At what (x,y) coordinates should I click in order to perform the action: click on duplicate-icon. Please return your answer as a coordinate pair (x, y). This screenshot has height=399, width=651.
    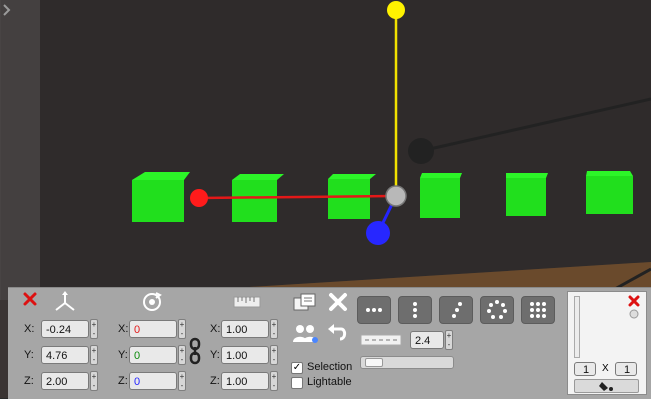
    Looking at the image, I should click on (305, 304).